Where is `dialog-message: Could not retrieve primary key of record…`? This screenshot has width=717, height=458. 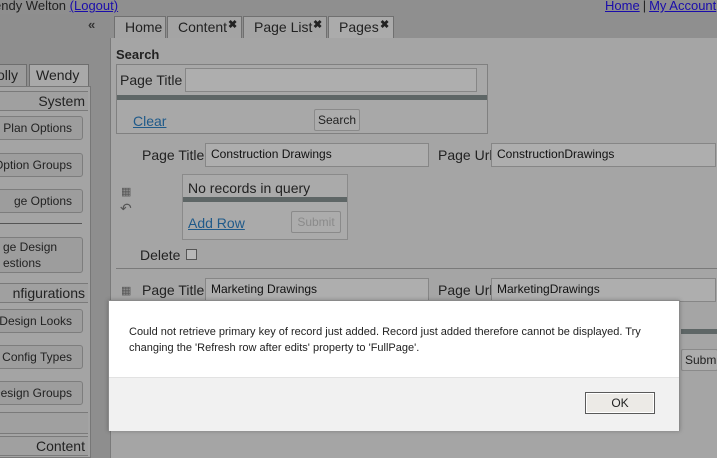
dialog-message: Could not retrieve primary key of record… is located at coordinates (385, 340).